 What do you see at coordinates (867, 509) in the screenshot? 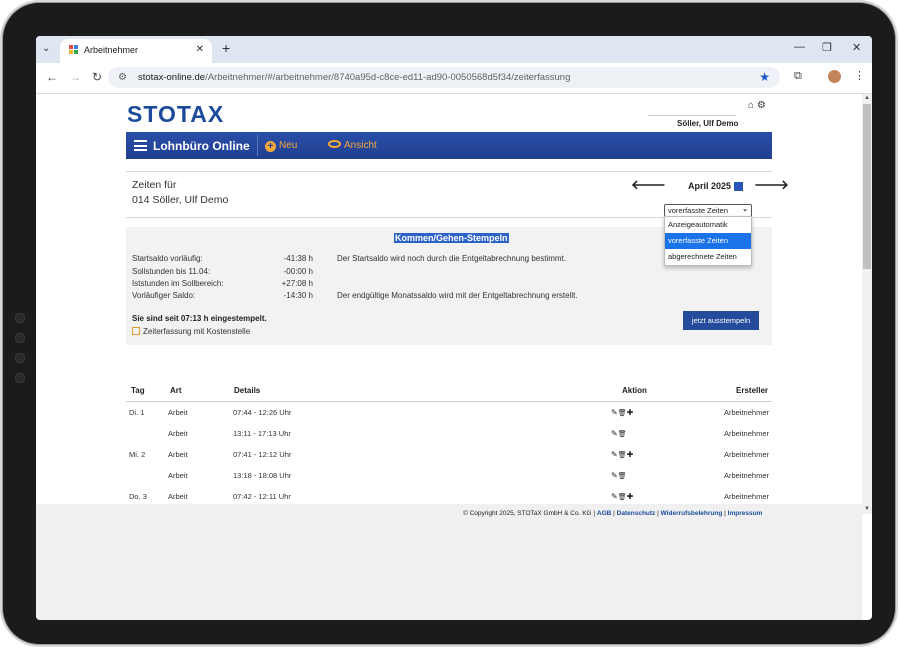
I see `scroll-down-icon: ▼` at bounding box center [867, 509].